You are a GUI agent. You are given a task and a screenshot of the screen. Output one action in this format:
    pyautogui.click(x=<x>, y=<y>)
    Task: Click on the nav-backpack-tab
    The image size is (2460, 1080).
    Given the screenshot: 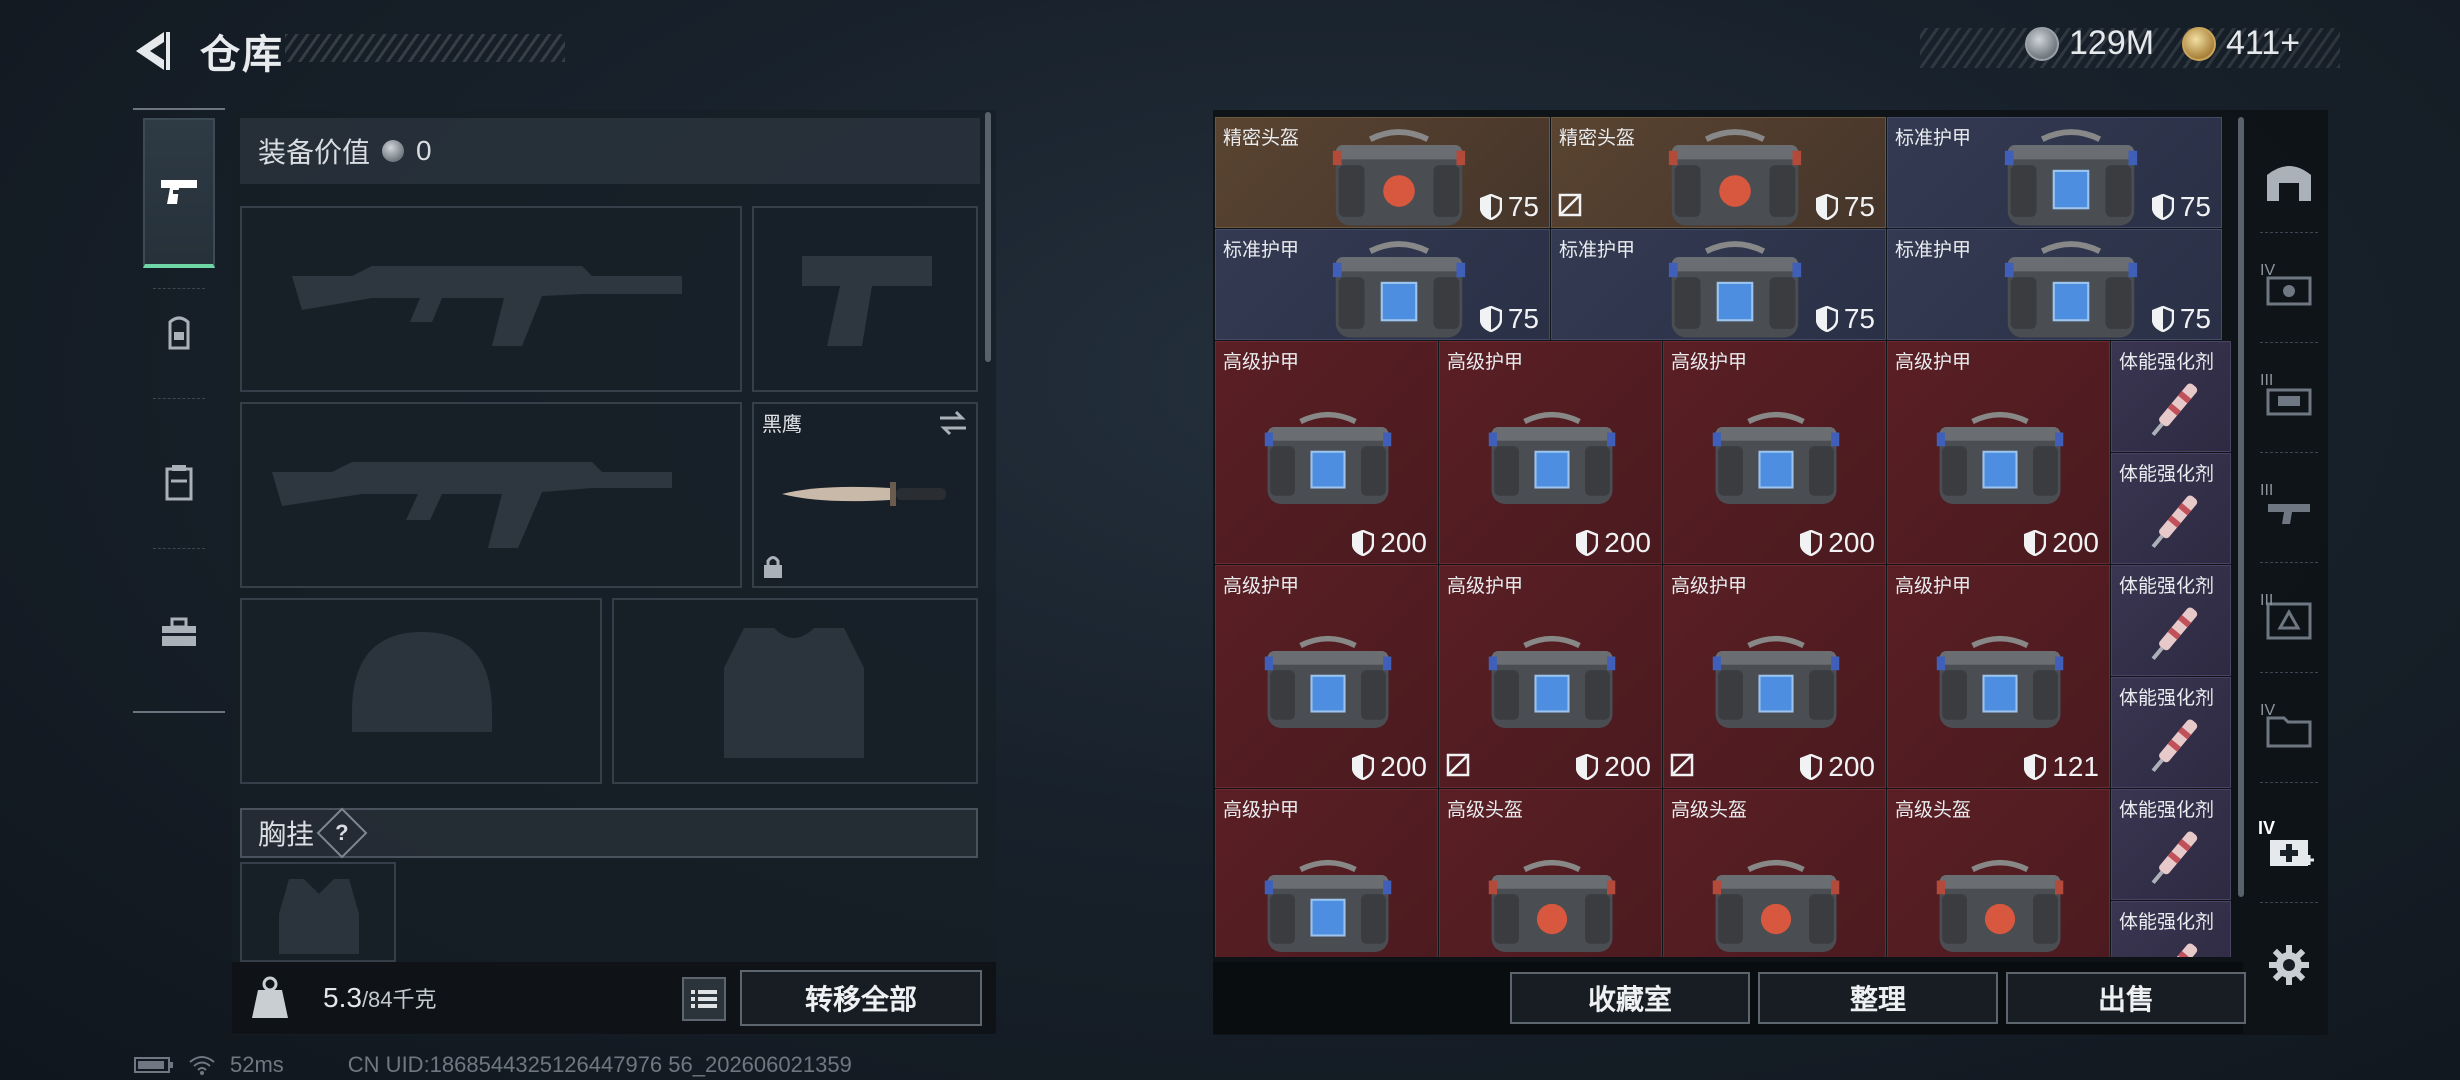 What is the action you would take?
    pyautogui.click(x=179, y=333)
    